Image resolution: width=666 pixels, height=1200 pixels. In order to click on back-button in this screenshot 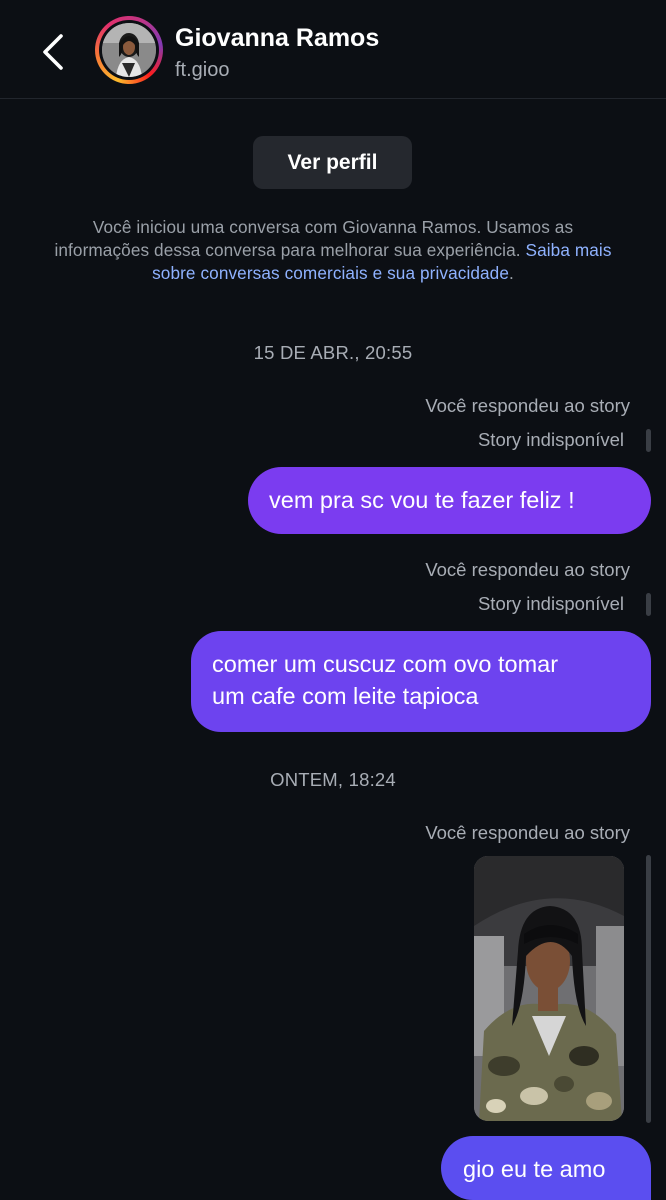, I will do `click(54, 52)`.